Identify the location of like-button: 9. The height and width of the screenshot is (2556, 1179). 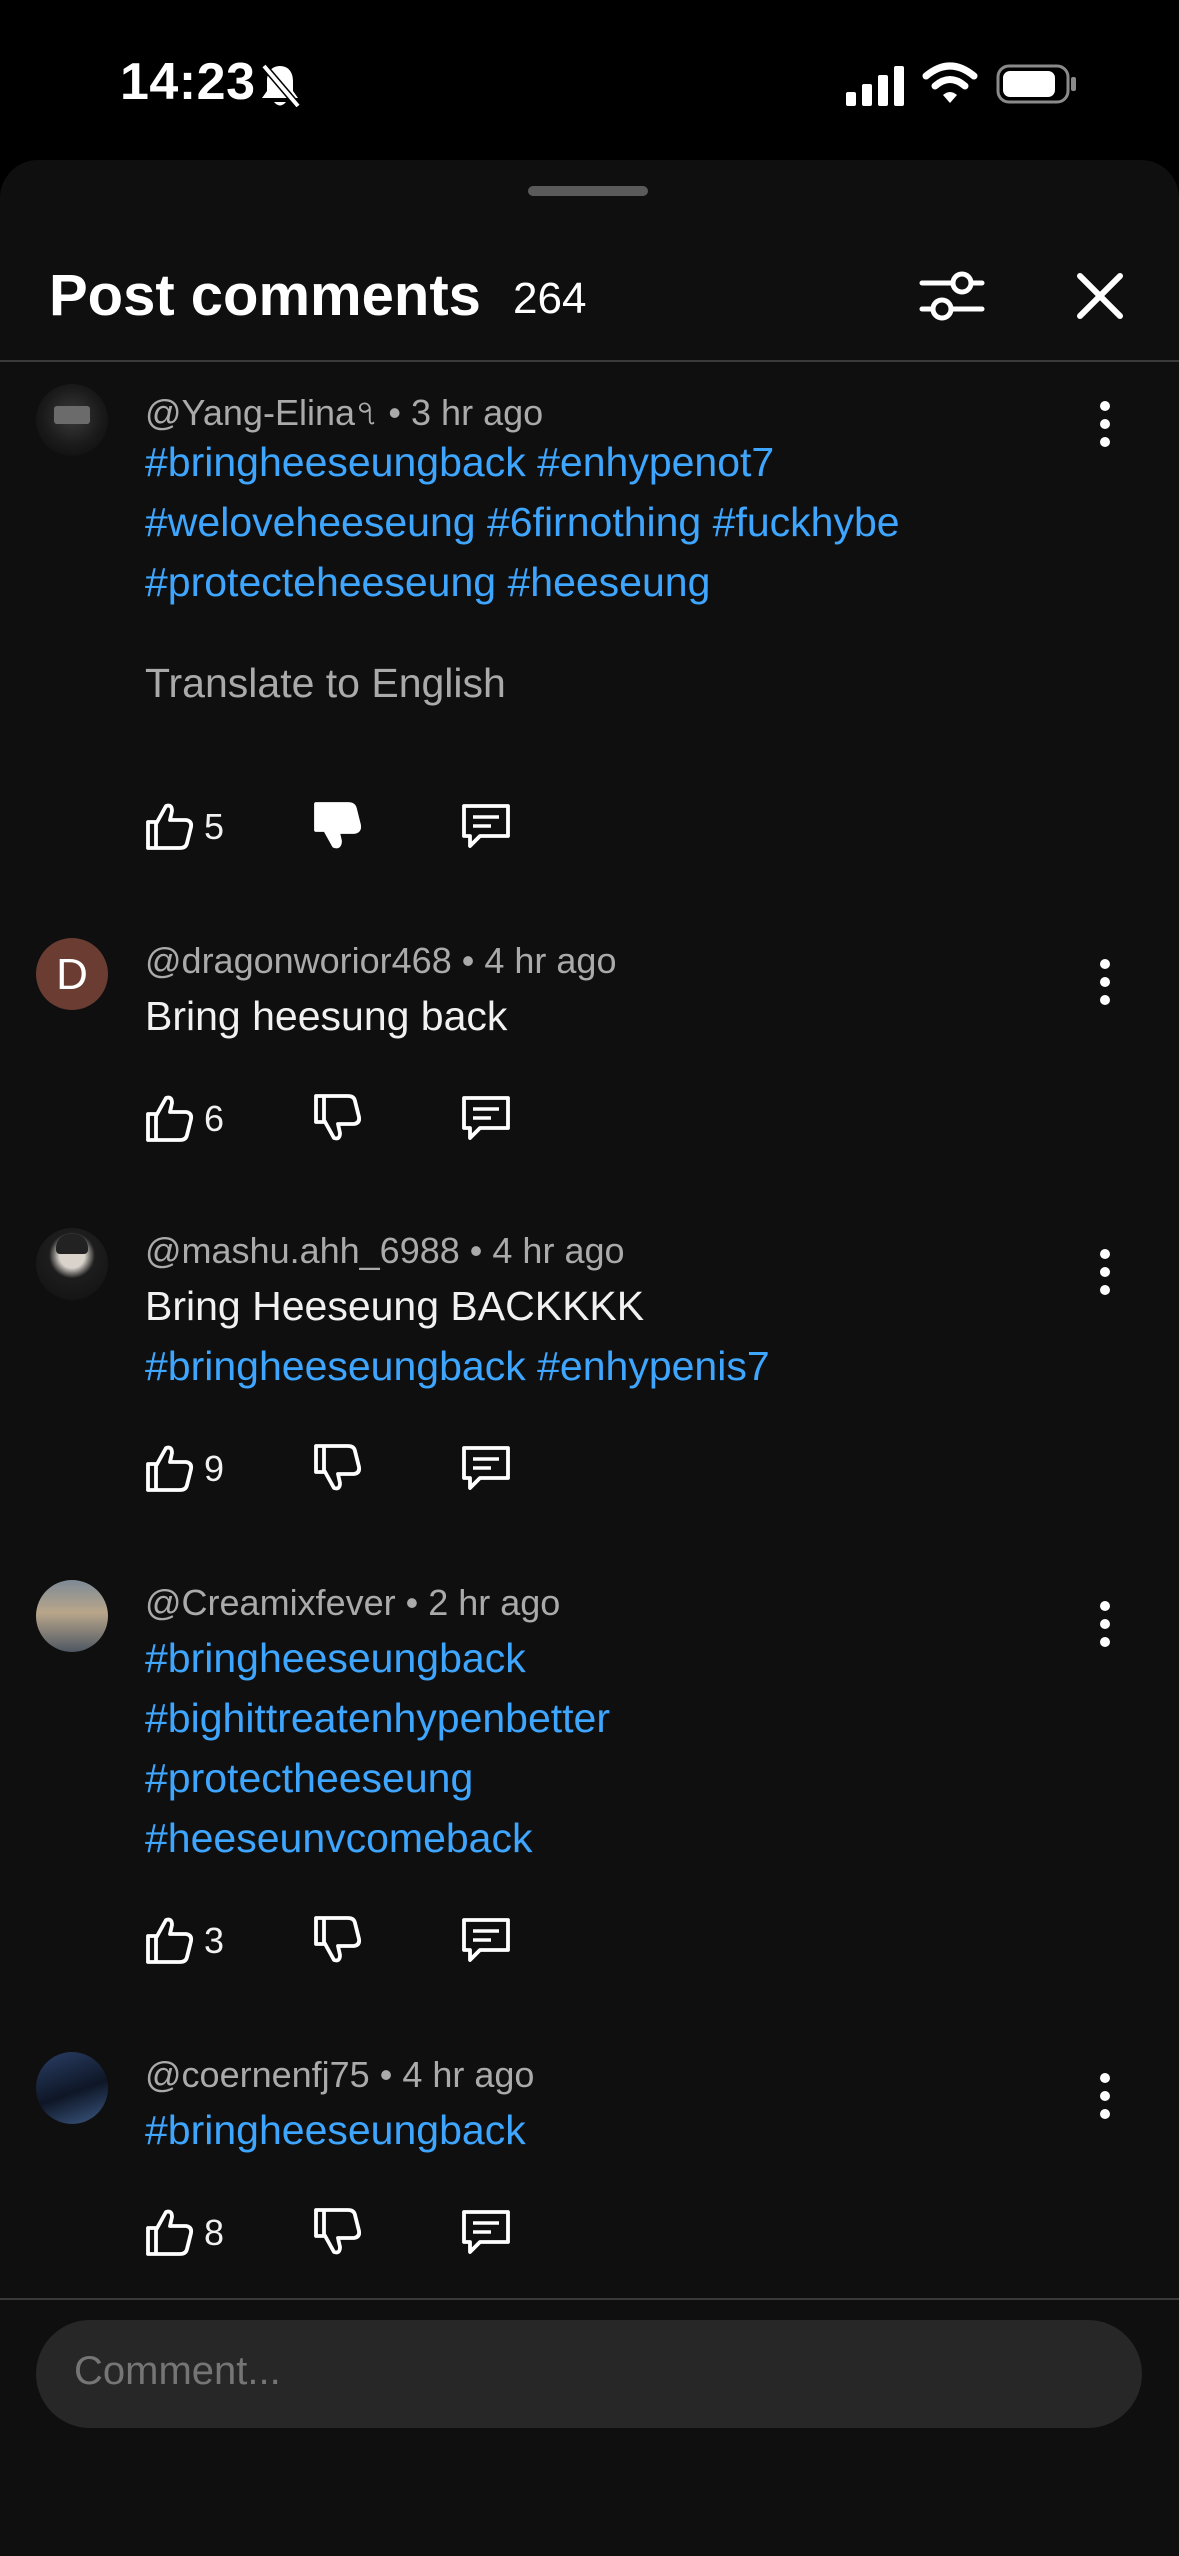
(192, 1470).